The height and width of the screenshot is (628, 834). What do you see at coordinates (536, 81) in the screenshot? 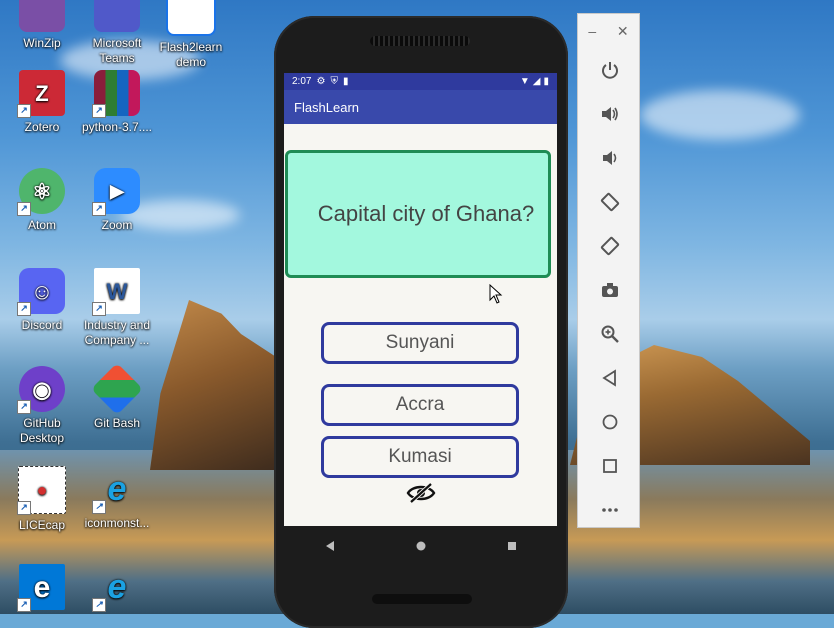
I see `signal-icon: ◢` at bounding box center [536, 81].